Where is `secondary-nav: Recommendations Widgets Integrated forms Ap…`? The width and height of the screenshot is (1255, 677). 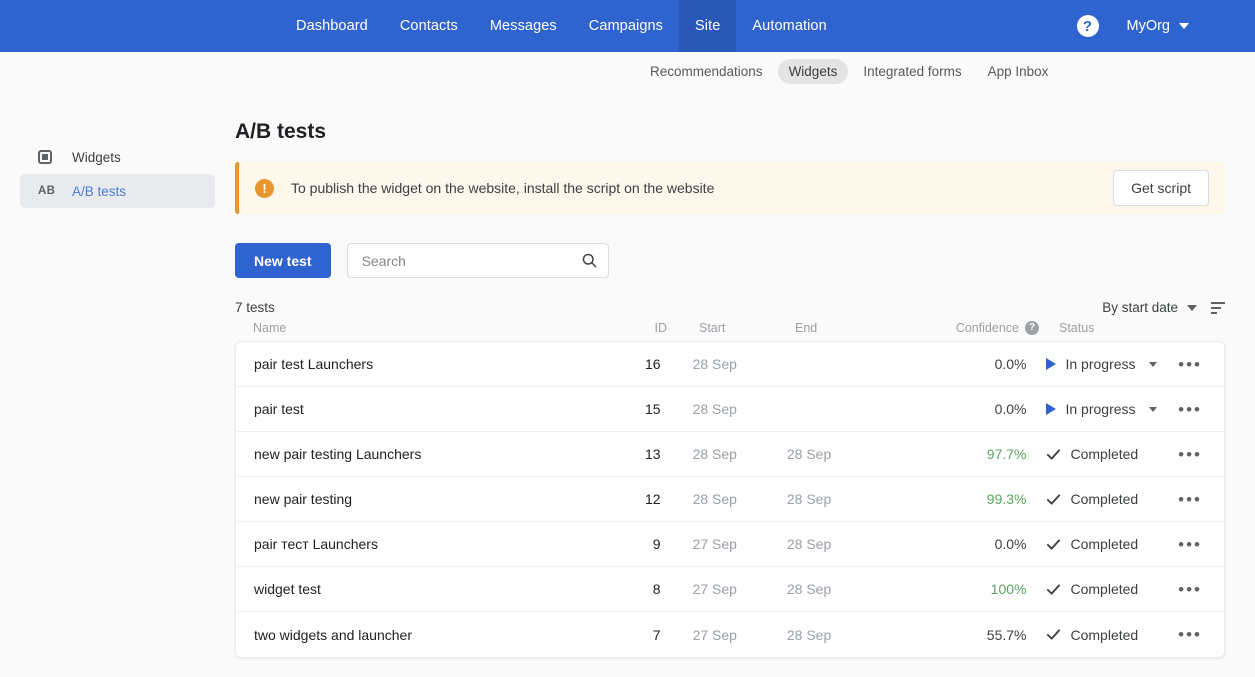
secondary-nav: Recommendations Widgets Integrated forms Ap… is located at coordinates (627, 72).